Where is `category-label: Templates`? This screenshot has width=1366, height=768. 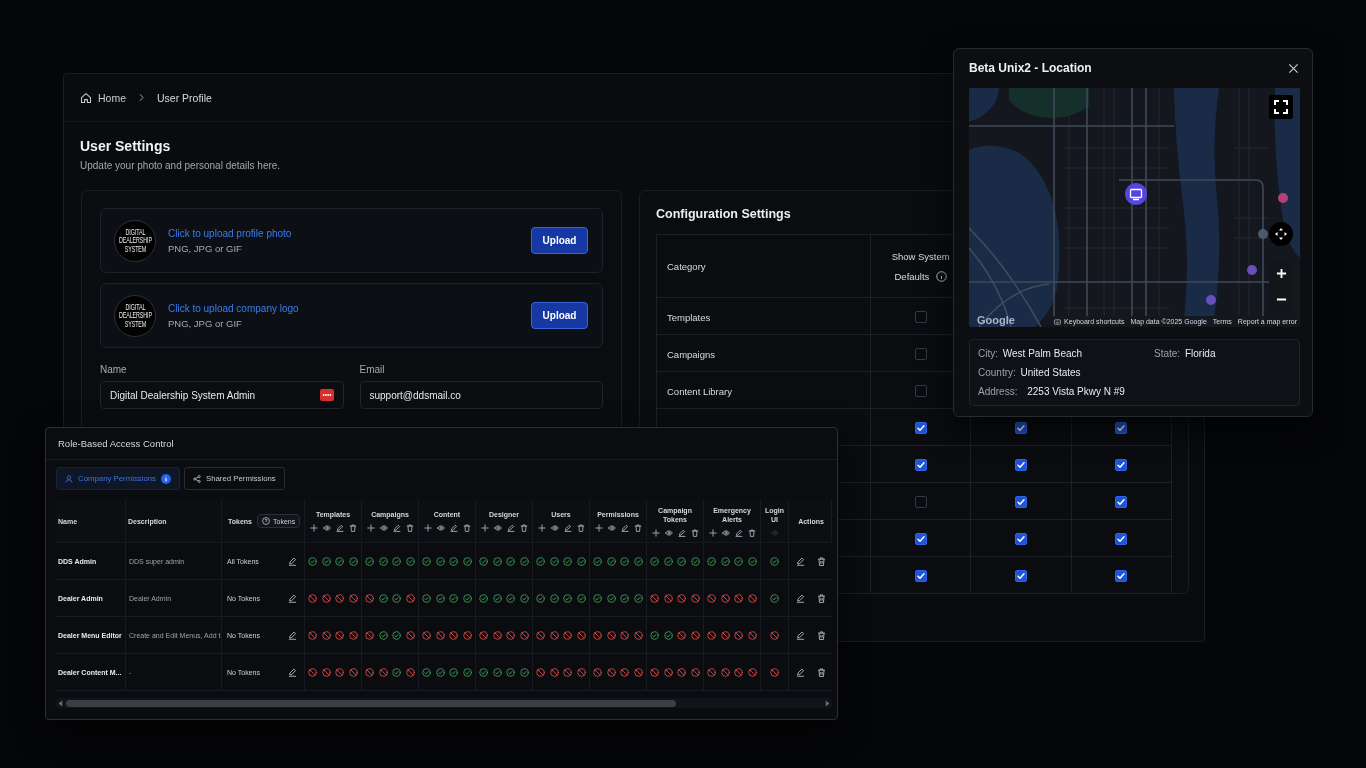
category-label: Templates is located at coordinates (689, 317).